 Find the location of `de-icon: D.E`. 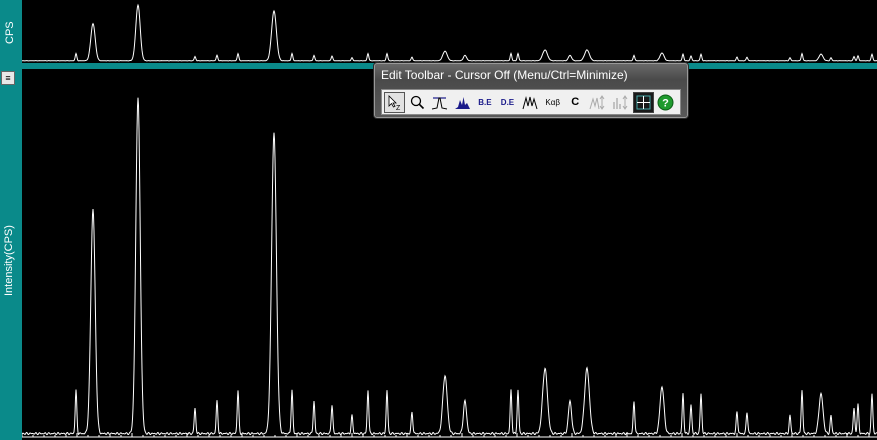

de-icon: D.E is located at coordinates (507, 102).